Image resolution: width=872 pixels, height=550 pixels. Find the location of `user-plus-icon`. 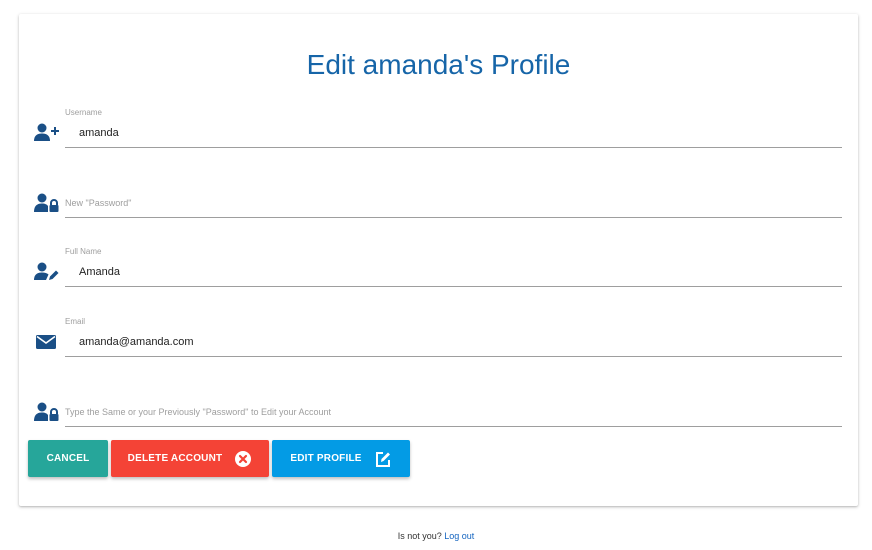

user-plus-icon is located at coordinates (47, 133).